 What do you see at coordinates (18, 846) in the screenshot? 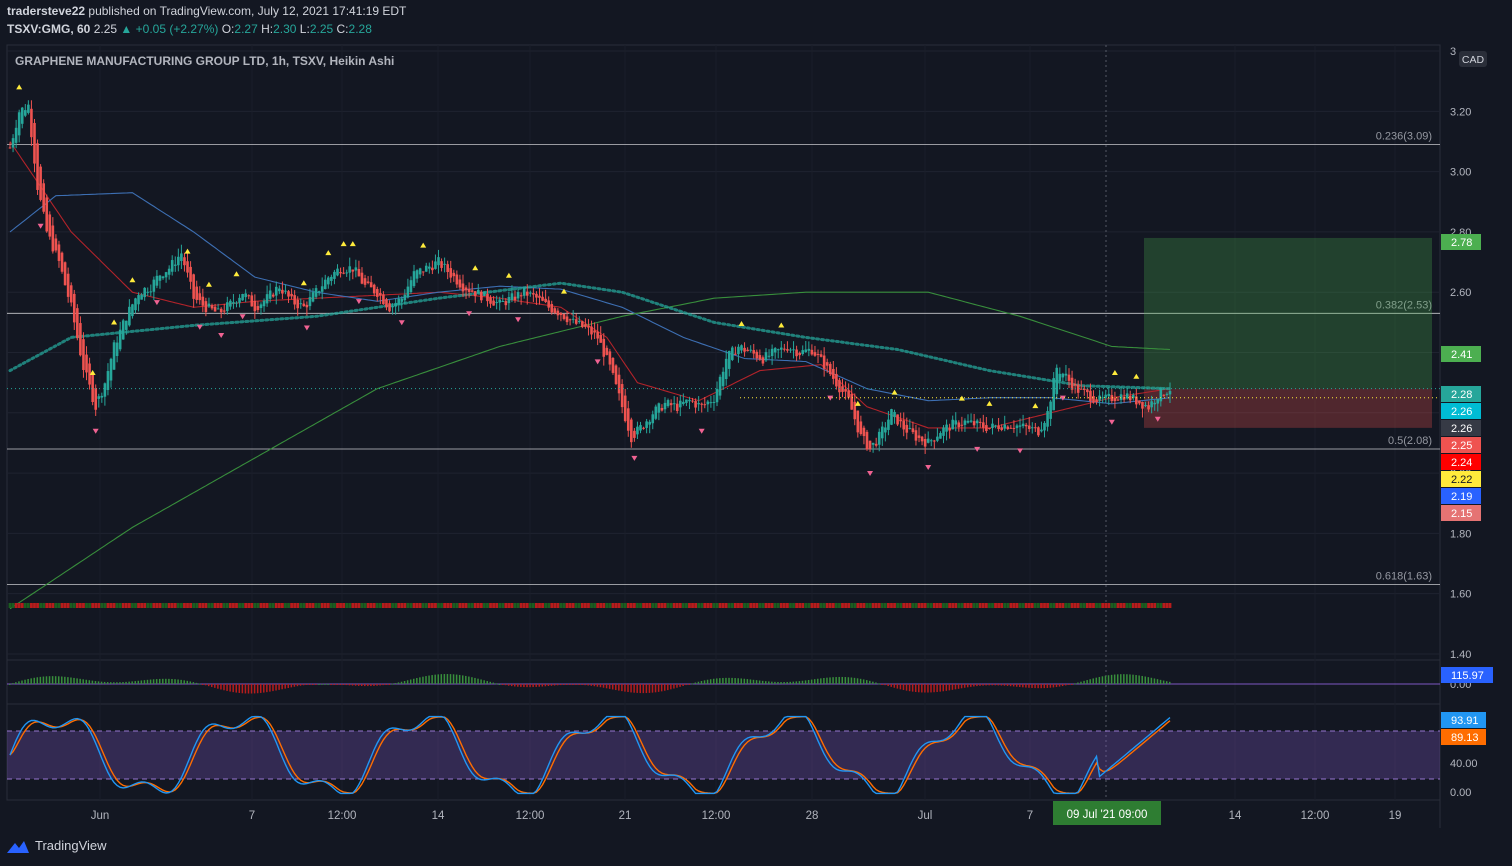
I see `tradingview-logo-icon` at bounding box center [18, 846].